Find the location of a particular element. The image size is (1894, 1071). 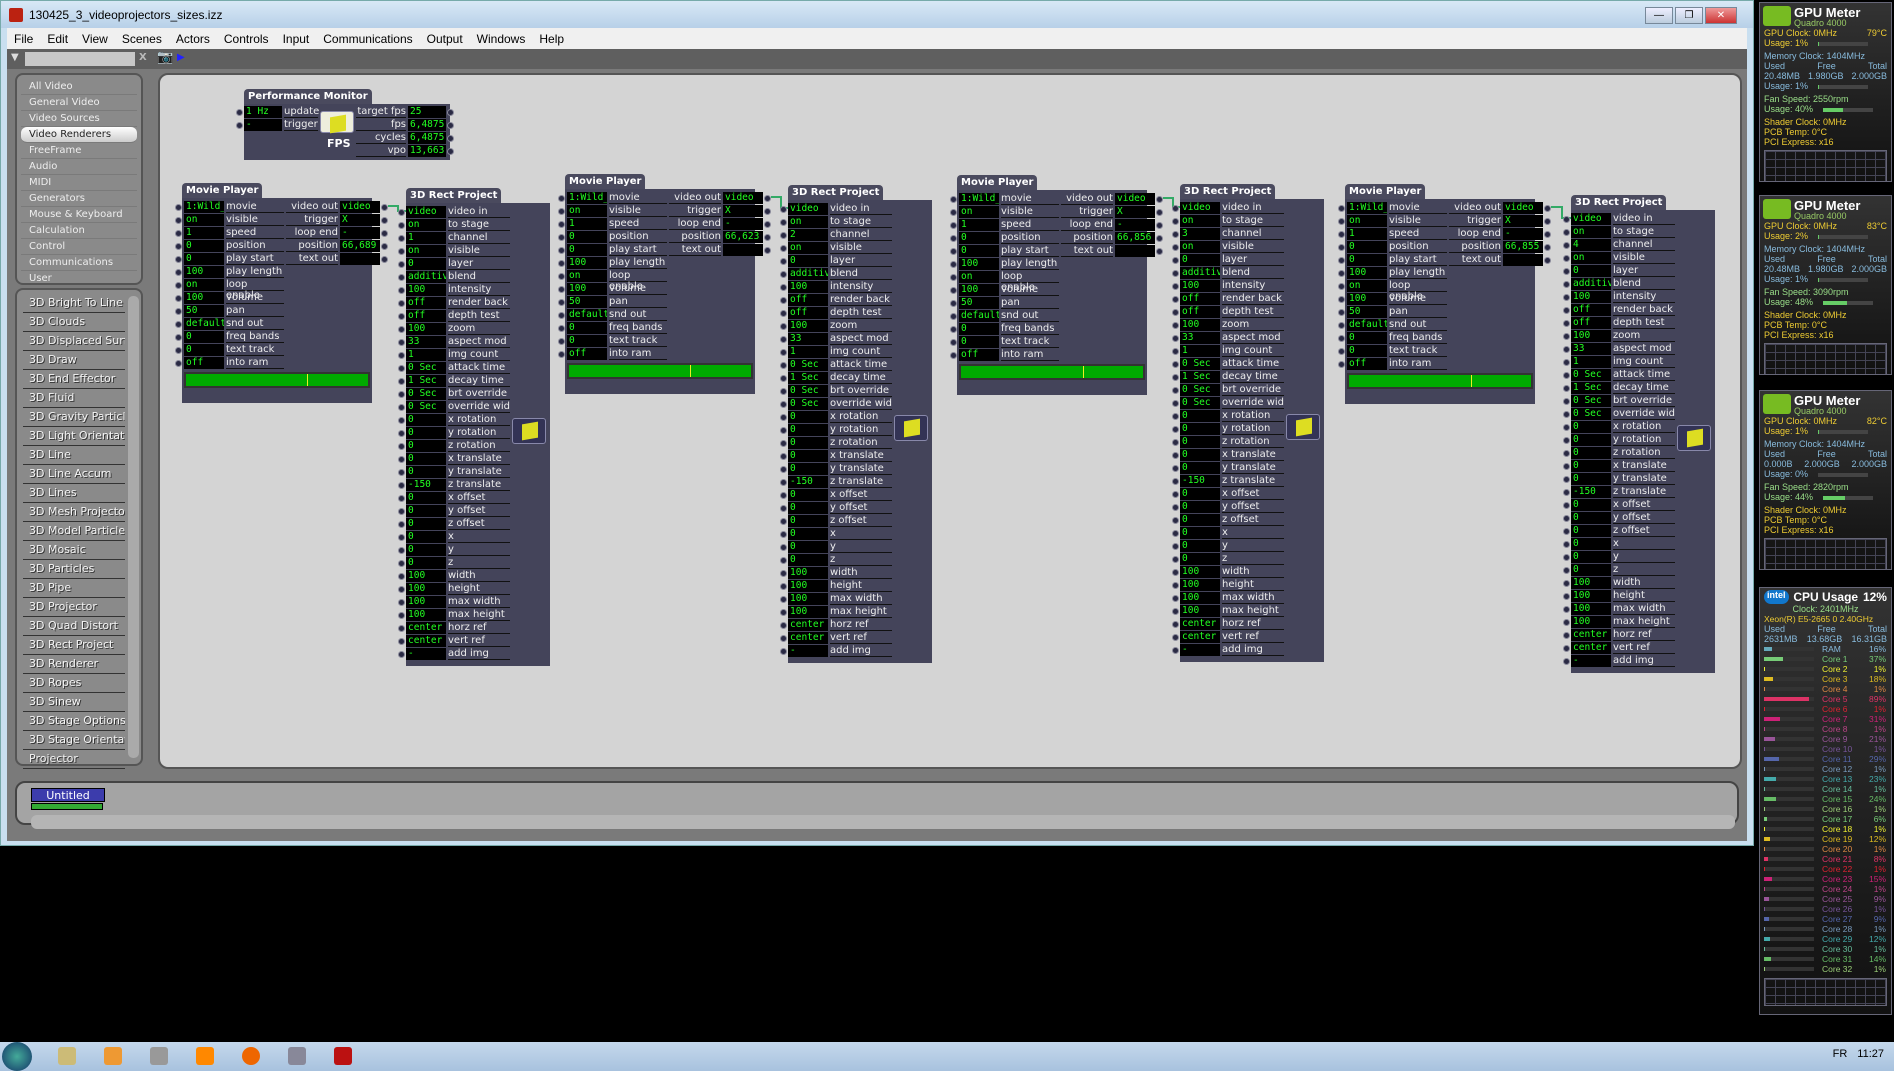

actor-item: 3D Line Accum is located at coordinates (74, 474).